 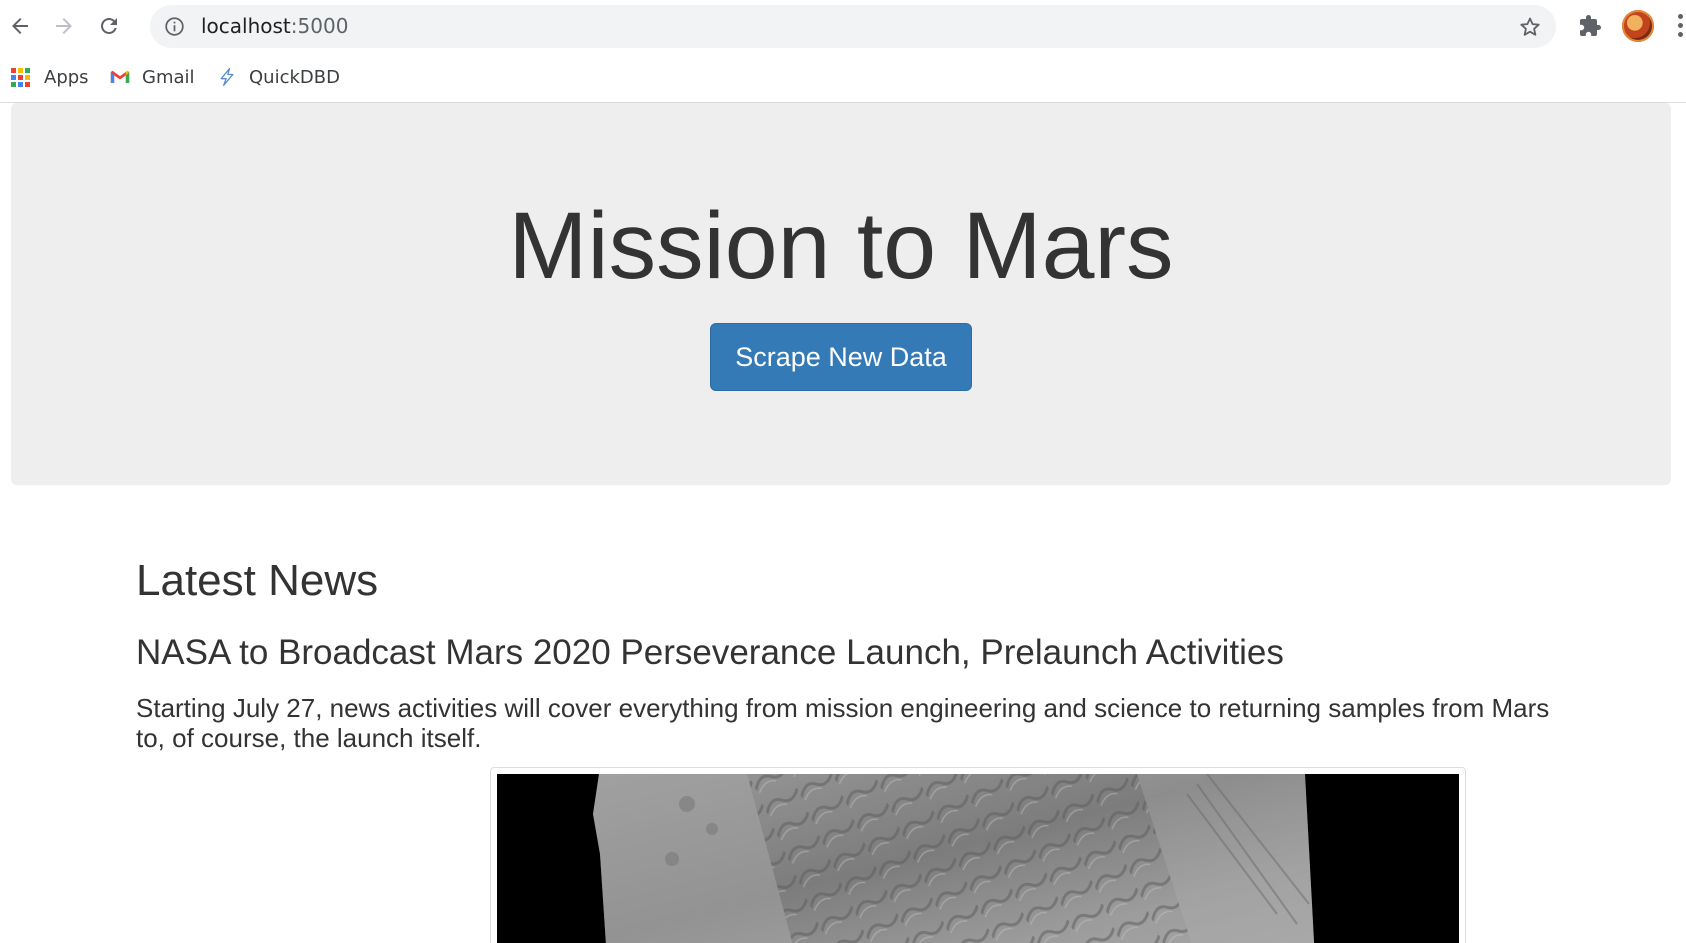 I want to click on browser-menu-icon, so click(x=1681, y=27).